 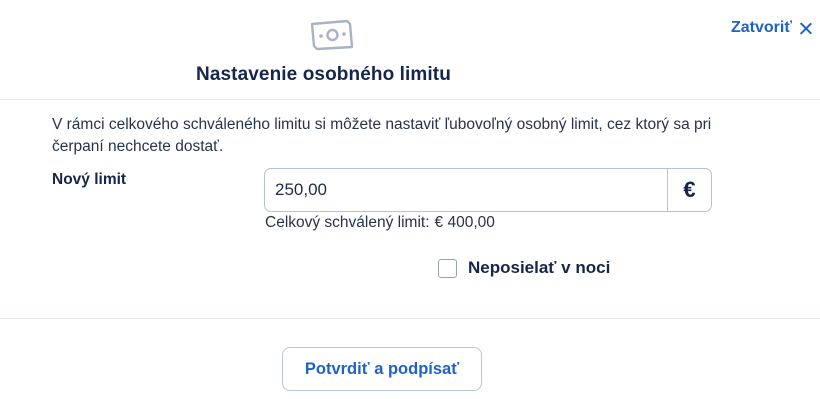 I want to click on no-night-notifications-checkbox, so click(x=447, y=268).